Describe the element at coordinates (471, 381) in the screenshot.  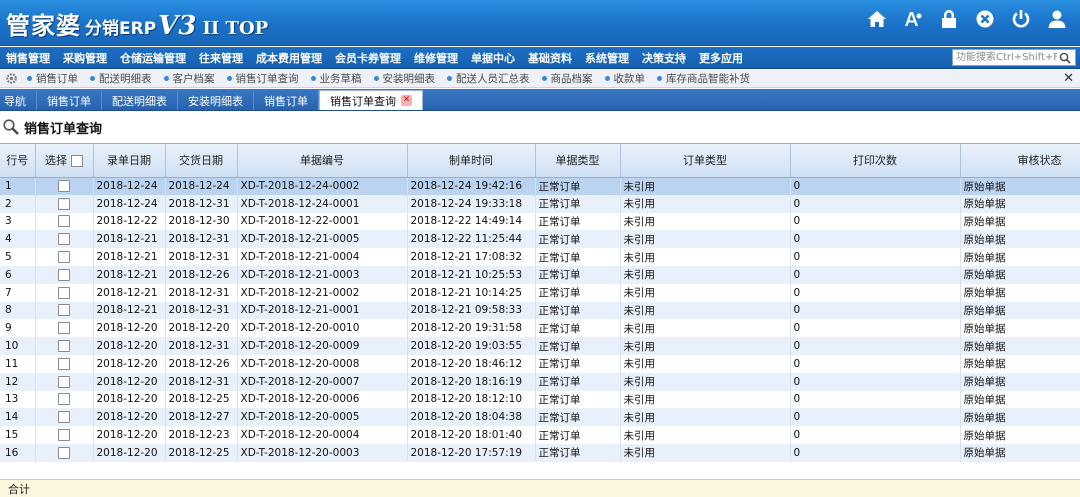
I see `table-cell: 2018-12-20 18:16:19` at that location.